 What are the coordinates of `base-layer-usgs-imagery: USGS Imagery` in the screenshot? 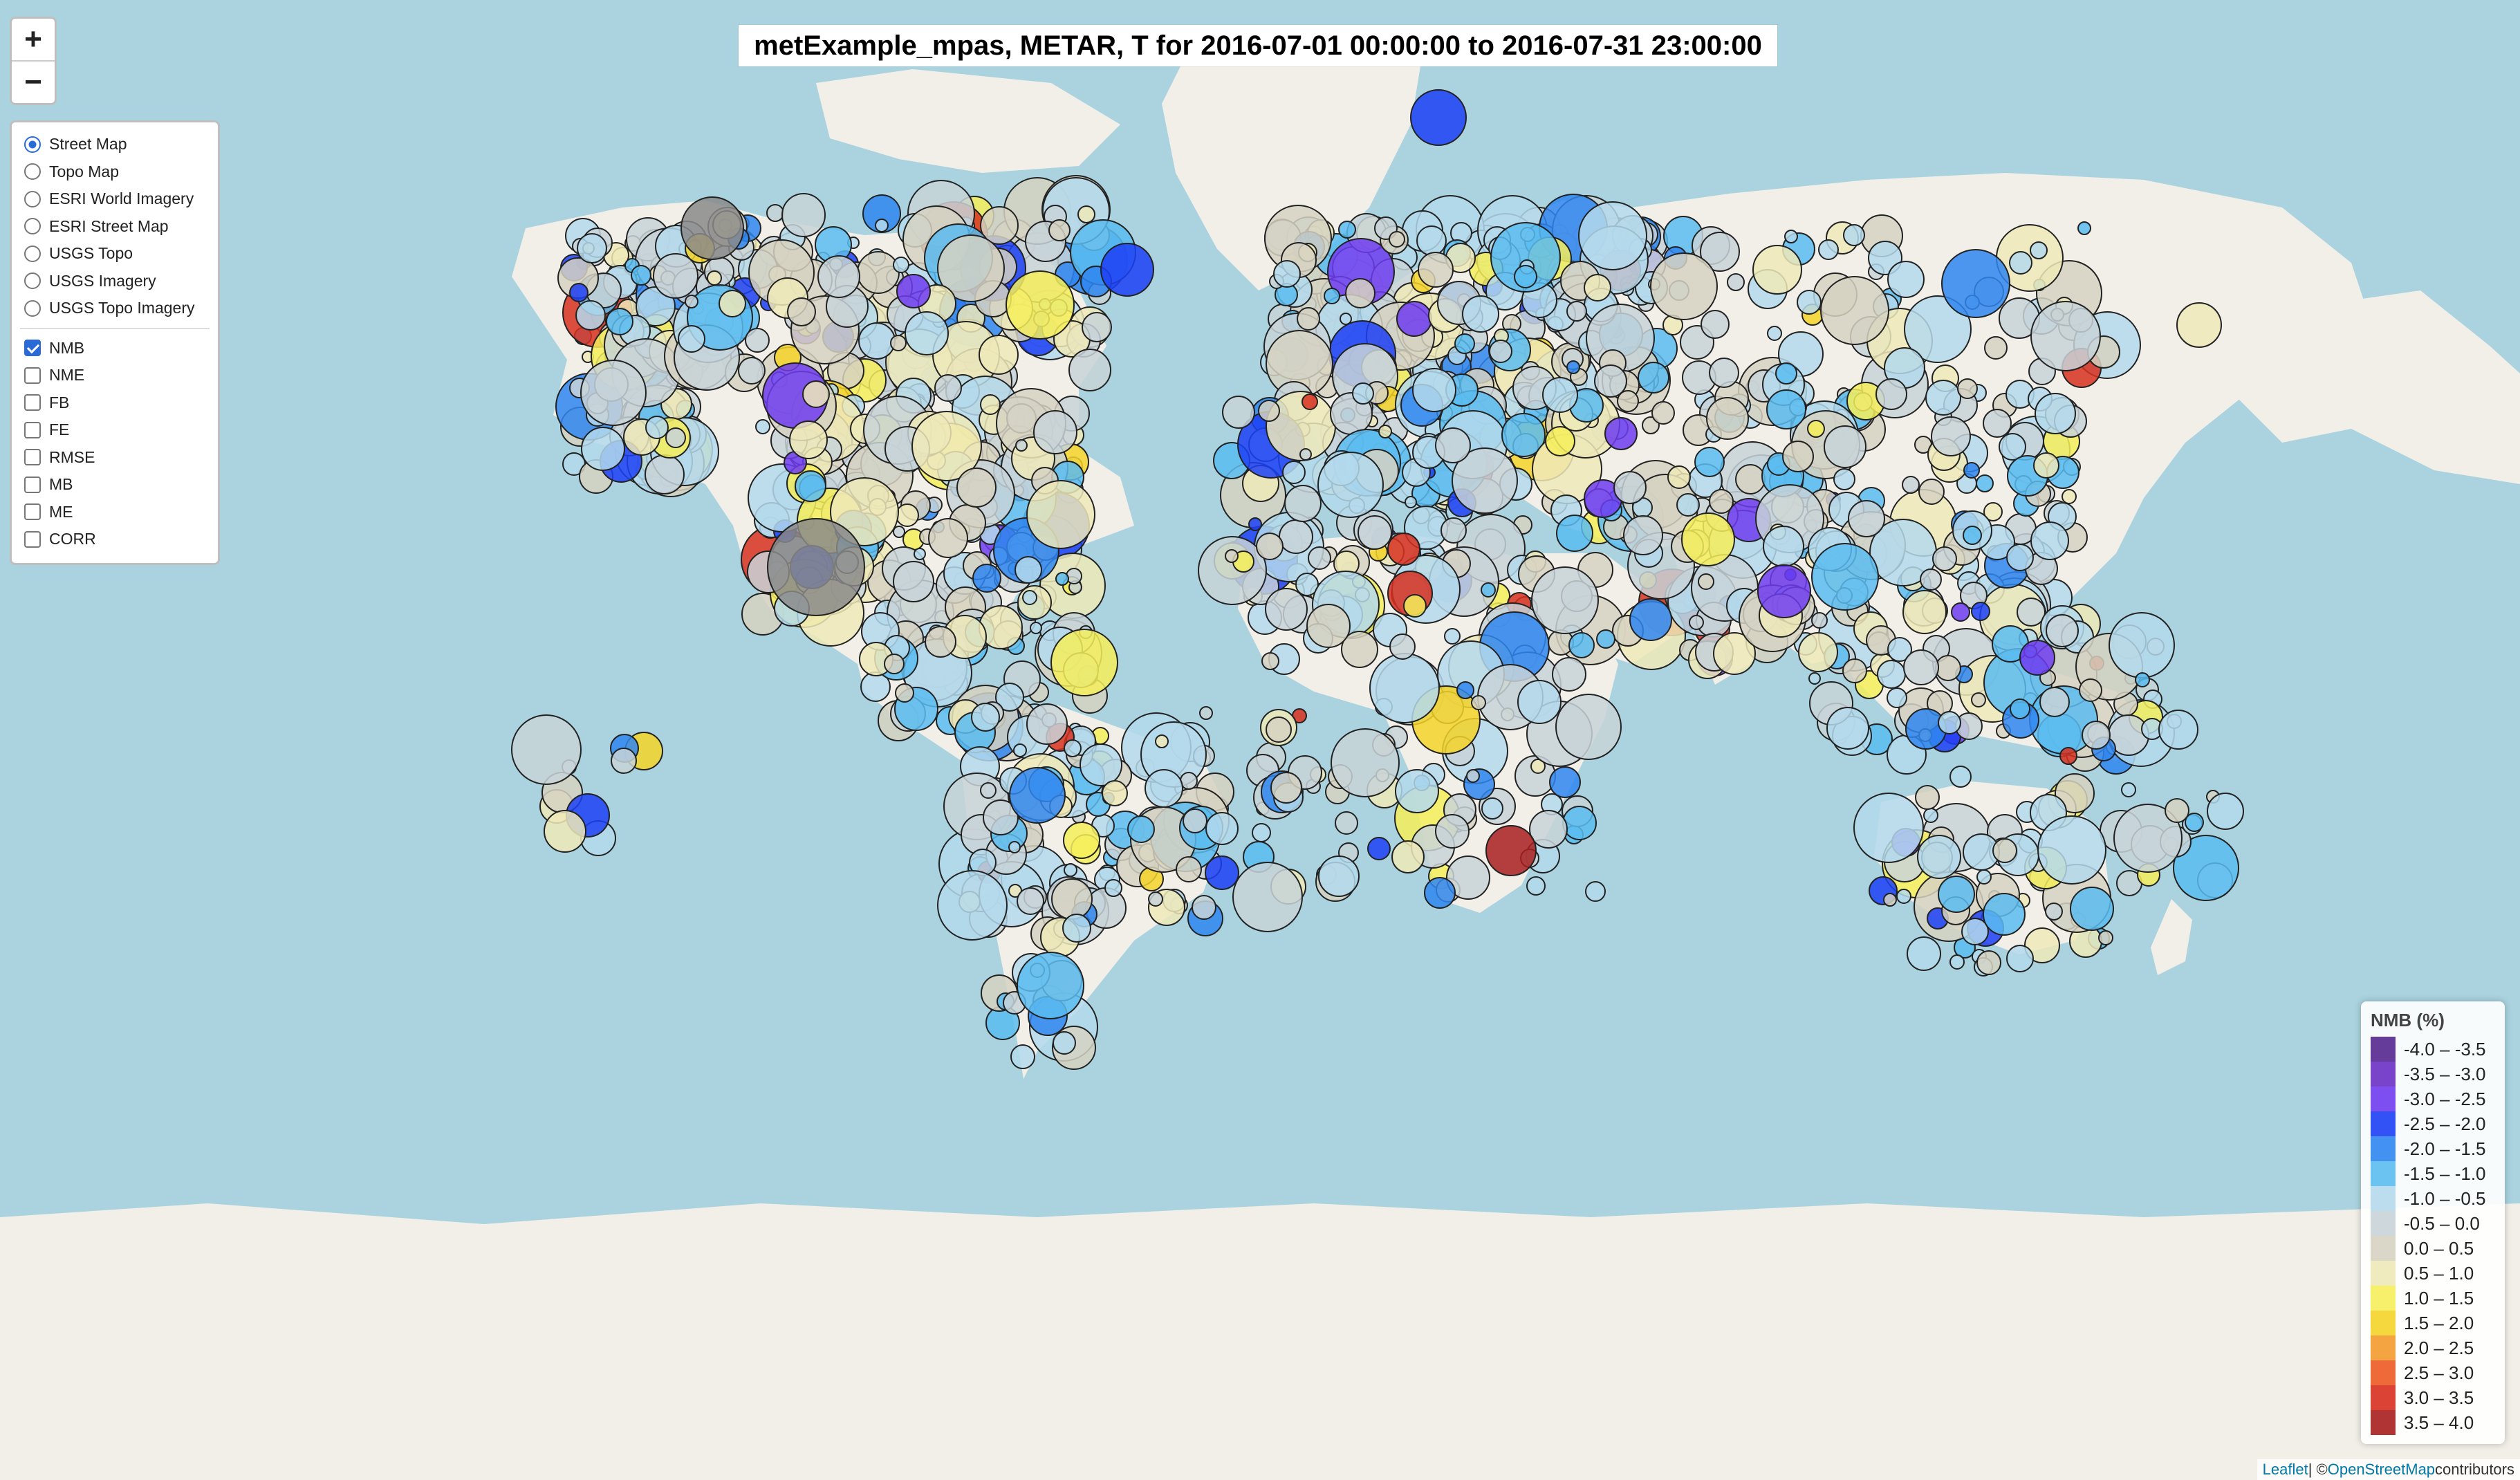 It's located at (117, 281).